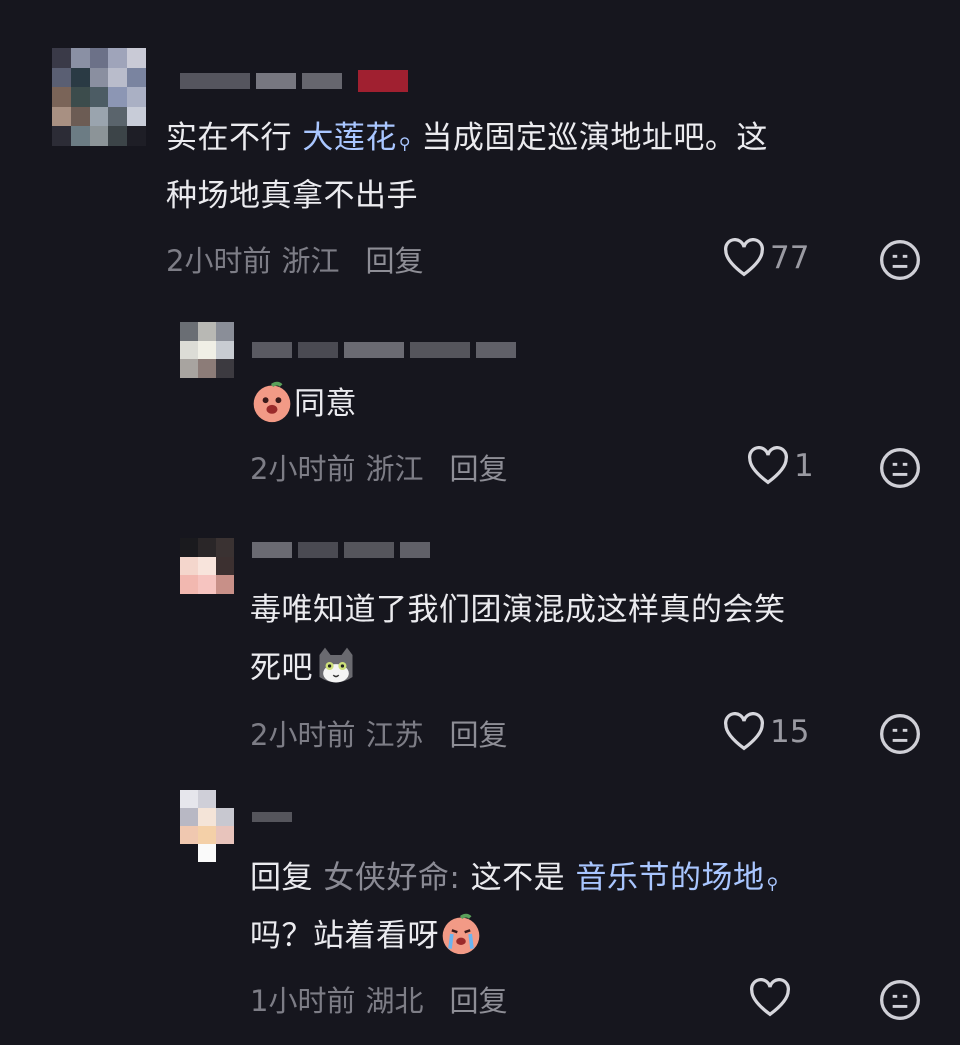  I want to click on mention-link: 女侠好命:, so click(391, 878).